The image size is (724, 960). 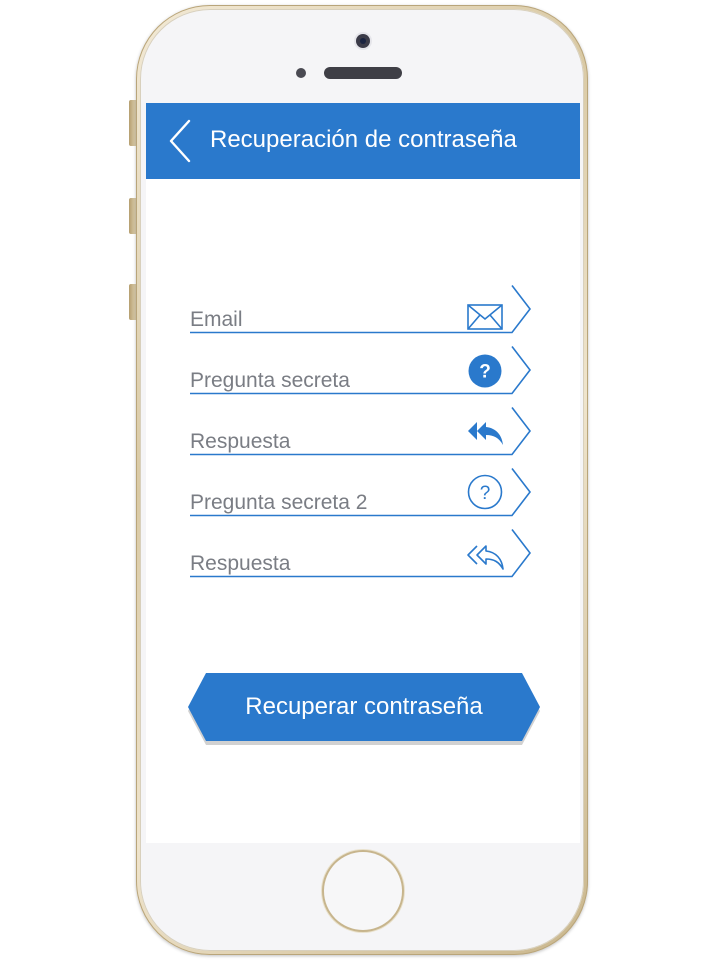 What do you see at coordinates (362, 431) in the screenshot?
I see `answer-field: Respuesta` at bounding box center [362, 431].